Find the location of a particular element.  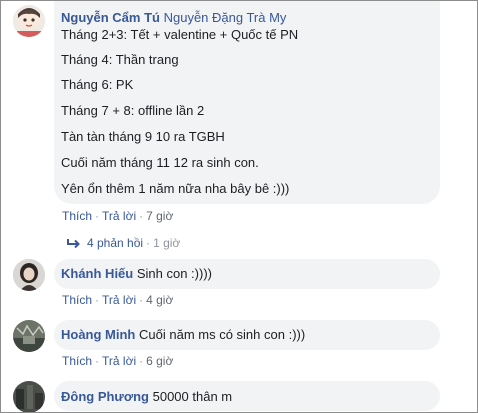

comment-actions: Thích · Trả lời · 6 giờ is located at coordinates (117, 361).